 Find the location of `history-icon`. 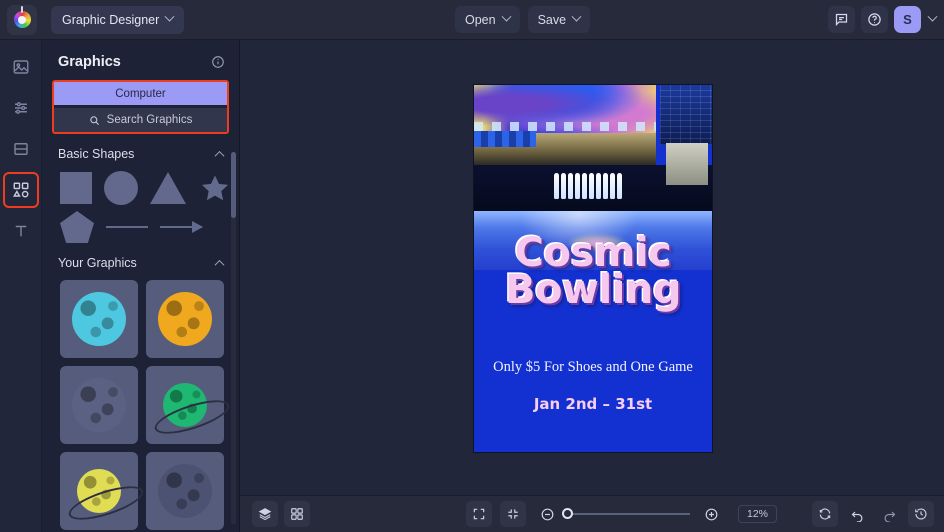

history-icon is located at coordinates (921, 514).